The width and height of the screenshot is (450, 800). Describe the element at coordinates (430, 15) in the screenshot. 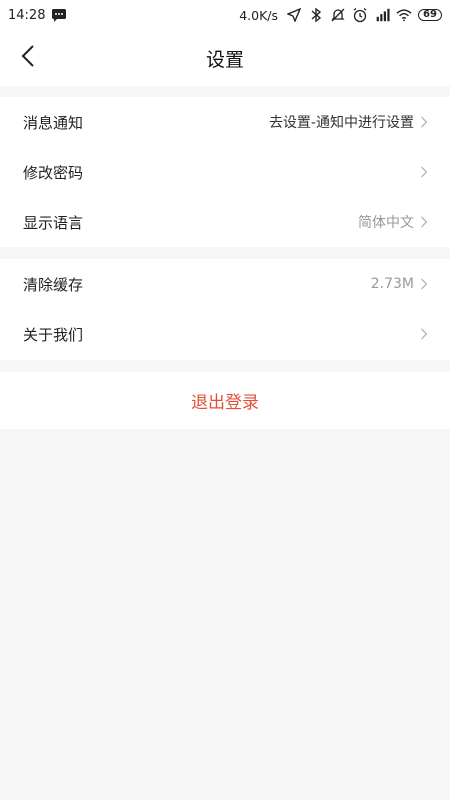

I see `battery-indicator: 69` at that location.